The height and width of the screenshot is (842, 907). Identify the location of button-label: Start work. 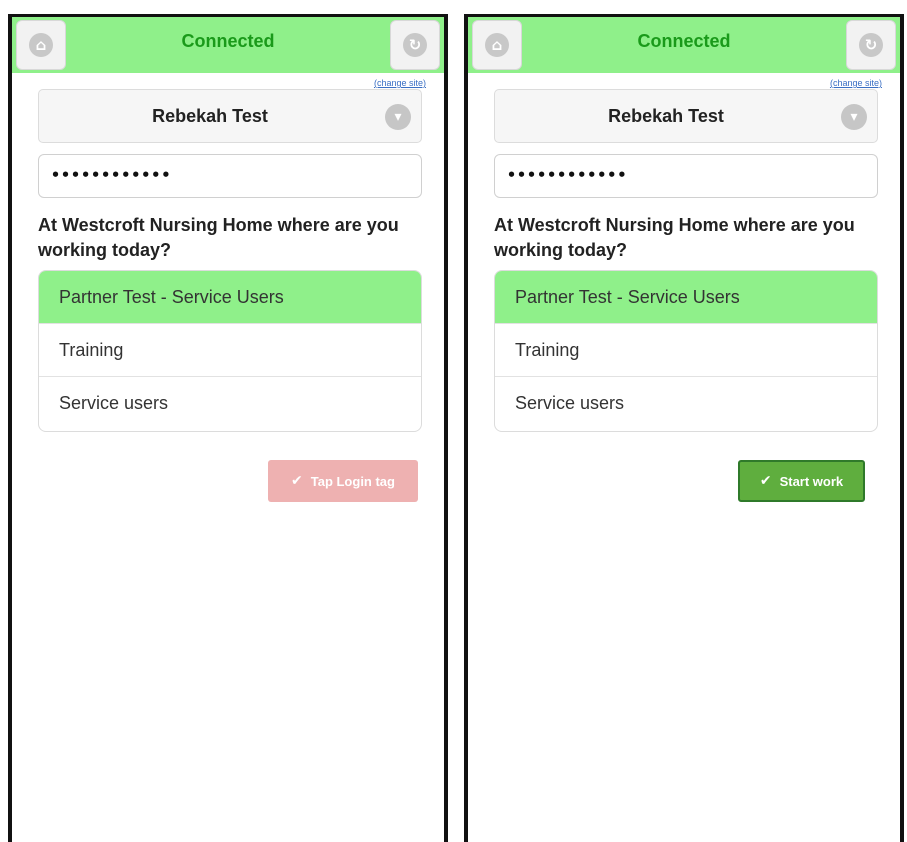
(811, 481).